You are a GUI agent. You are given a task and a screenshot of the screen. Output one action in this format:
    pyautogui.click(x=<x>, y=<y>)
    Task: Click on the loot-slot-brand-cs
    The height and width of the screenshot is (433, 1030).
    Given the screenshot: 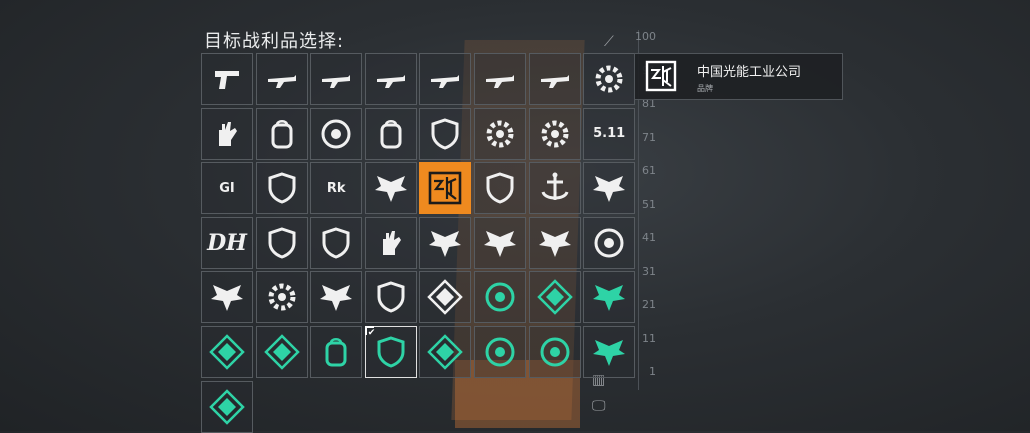 What is the action you would take?
    pyautogui.click(x=499, y=242)
    